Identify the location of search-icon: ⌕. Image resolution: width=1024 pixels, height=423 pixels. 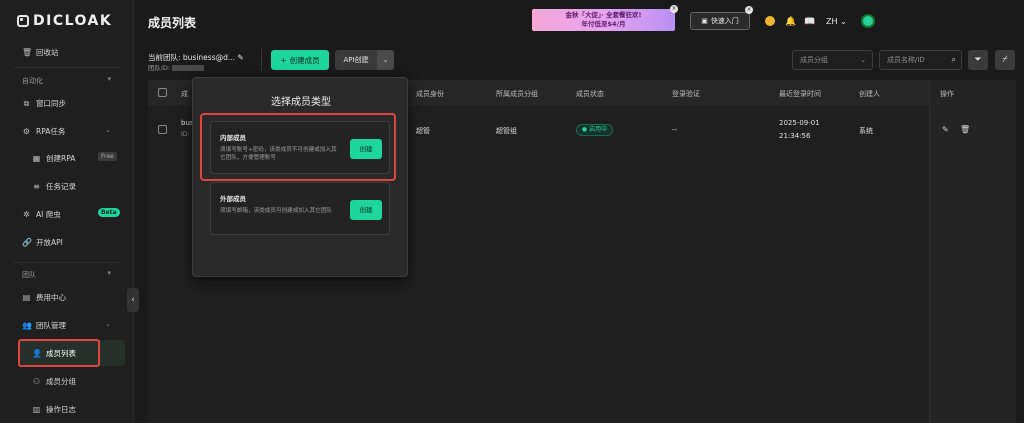
(954, 60).